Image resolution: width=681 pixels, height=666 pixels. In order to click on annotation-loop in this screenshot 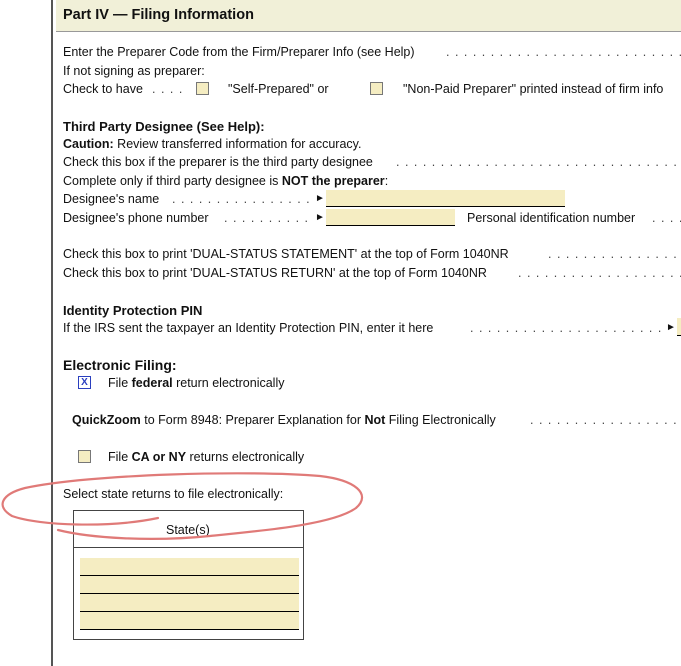, I will do `click(182, 506)`.